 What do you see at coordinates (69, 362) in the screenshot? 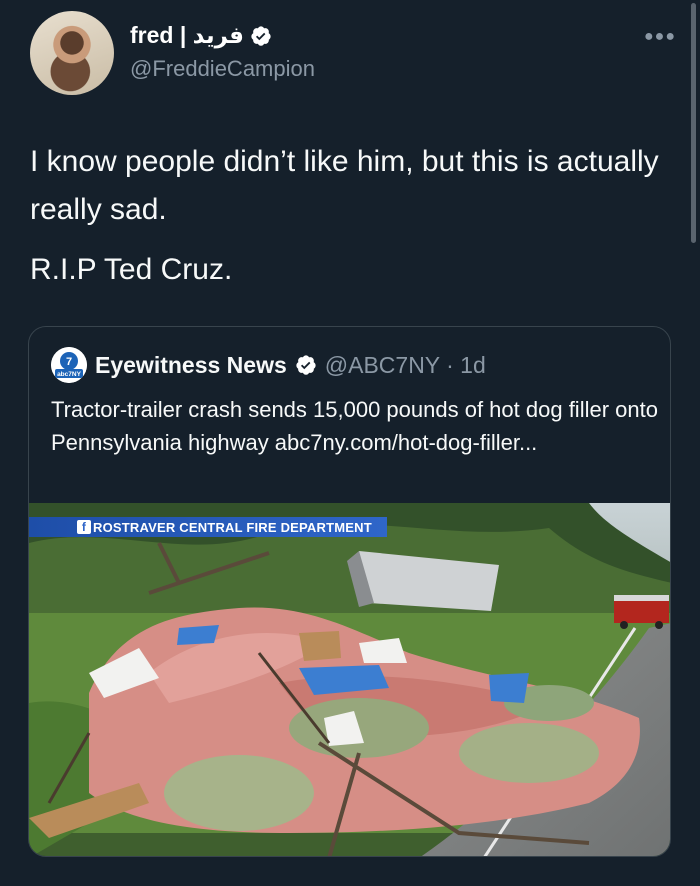
I see `svg-text: 7` at bounding box center [69, 362].